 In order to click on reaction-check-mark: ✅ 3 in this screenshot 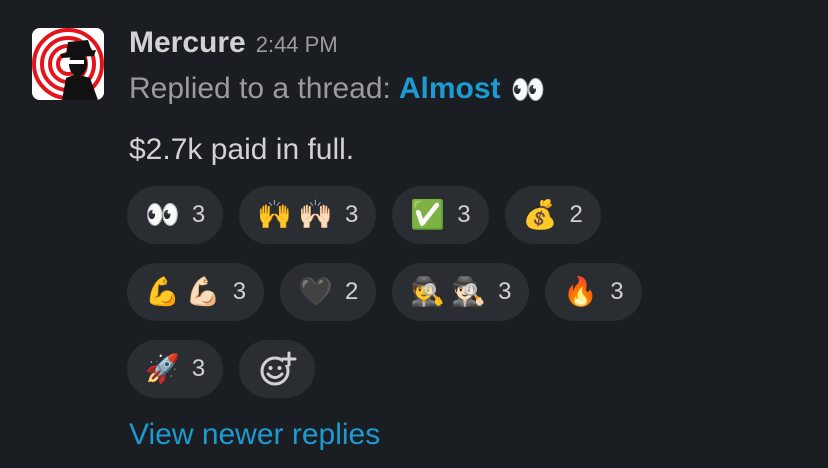, I will do `click(440, 215)`.